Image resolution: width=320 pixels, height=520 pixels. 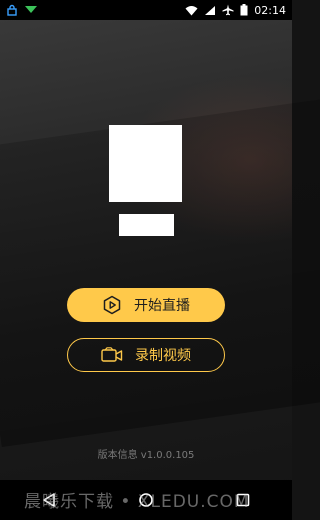 I want to click on navigation-bar, so click(x=146, y=500).